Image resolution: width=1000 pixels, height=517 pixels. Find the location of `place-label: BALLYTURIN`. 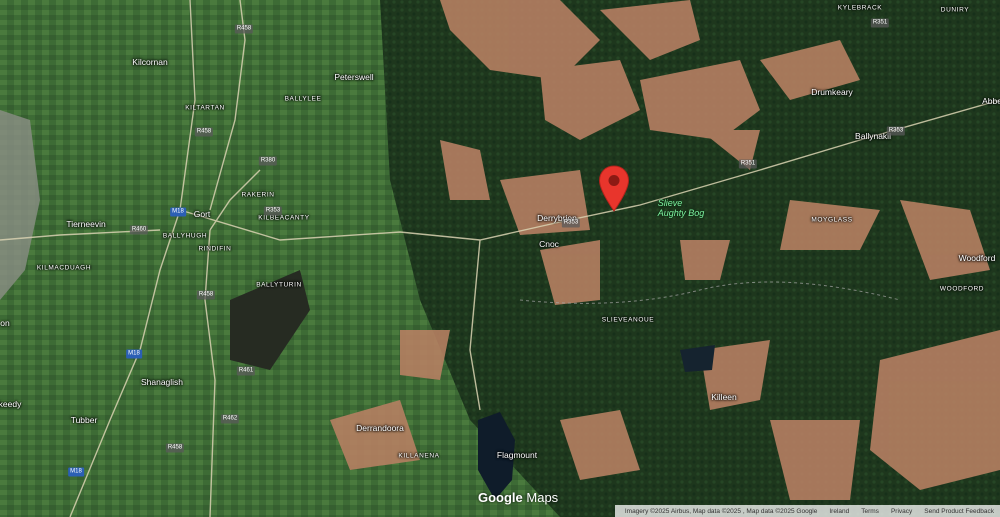

place-label: BALLYTURIN is located at coordinates (279, 285).